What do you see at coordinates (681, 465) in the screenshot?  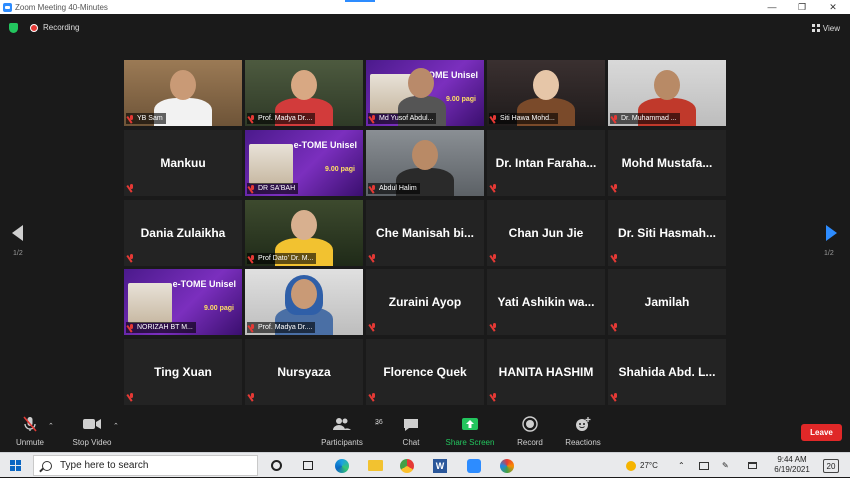 I see `show-hidden-icons-chevron-icon: ⌃` at bounding box center [681, 465].